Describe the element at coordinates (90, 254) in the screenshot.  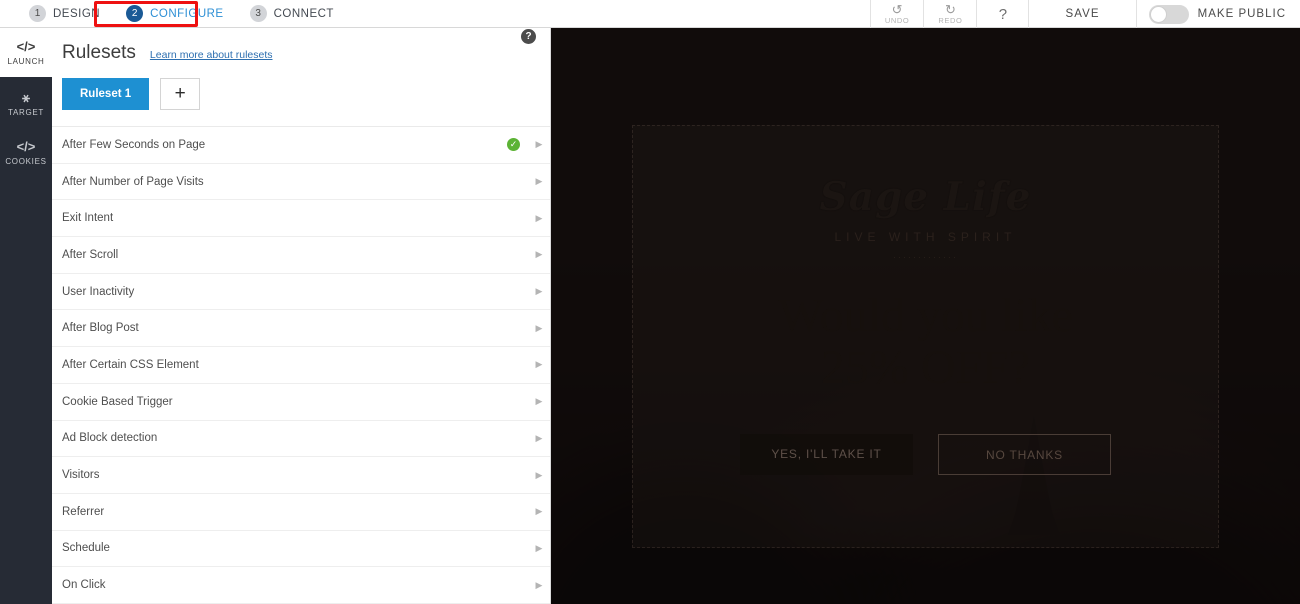
I see `rule-name: After Scroll` at that location.